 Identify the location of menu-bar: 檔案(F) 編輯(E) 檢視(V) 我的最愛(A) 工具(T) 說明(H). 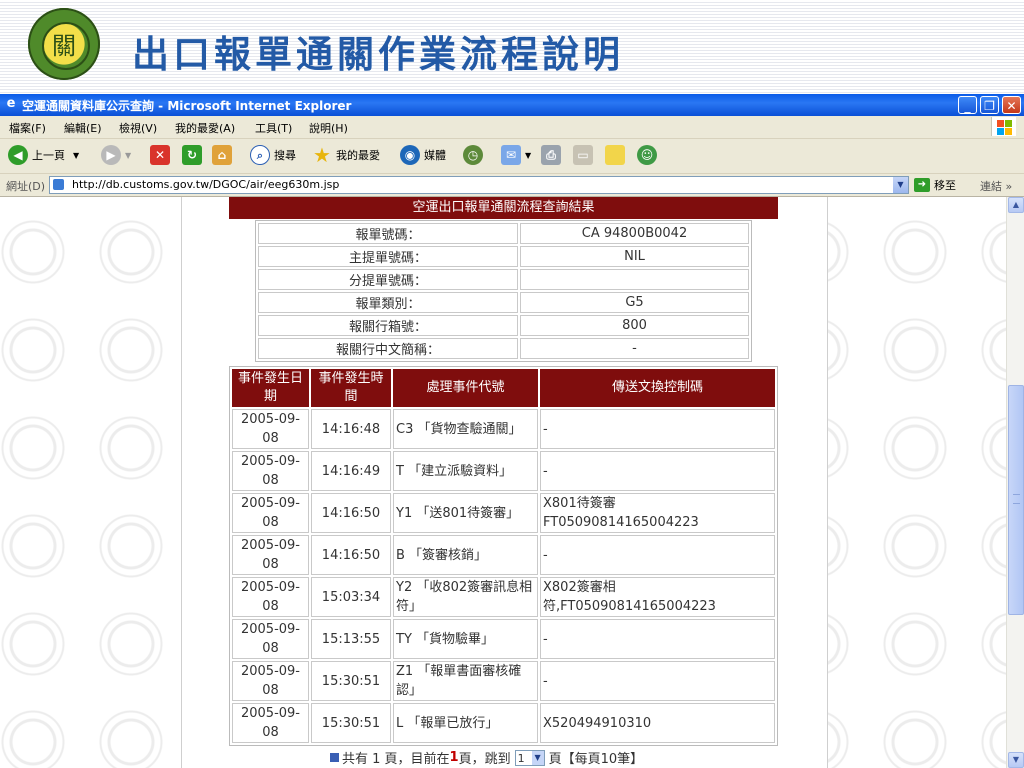
(512, 127).